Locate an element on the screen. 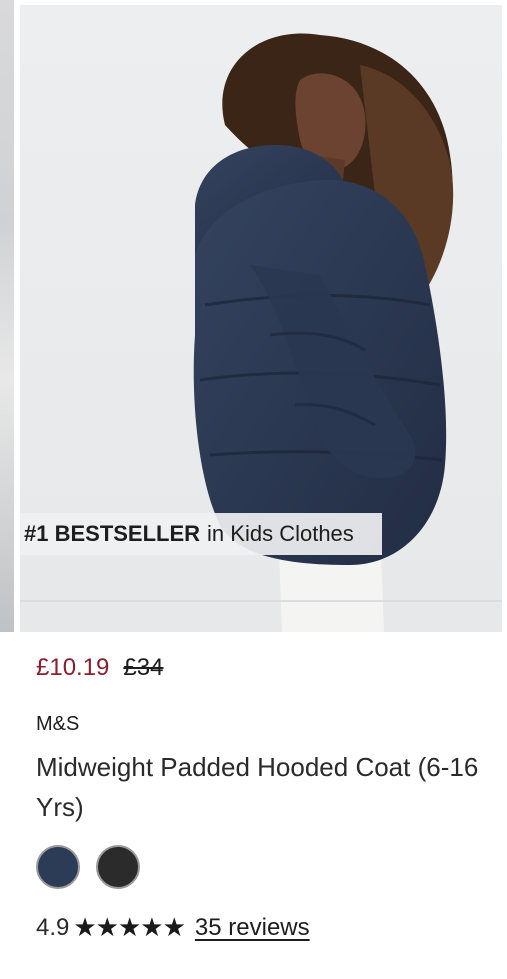 The image size is (507, 979). reviews-link: 35 reviews is located at coordinates (252, 928).